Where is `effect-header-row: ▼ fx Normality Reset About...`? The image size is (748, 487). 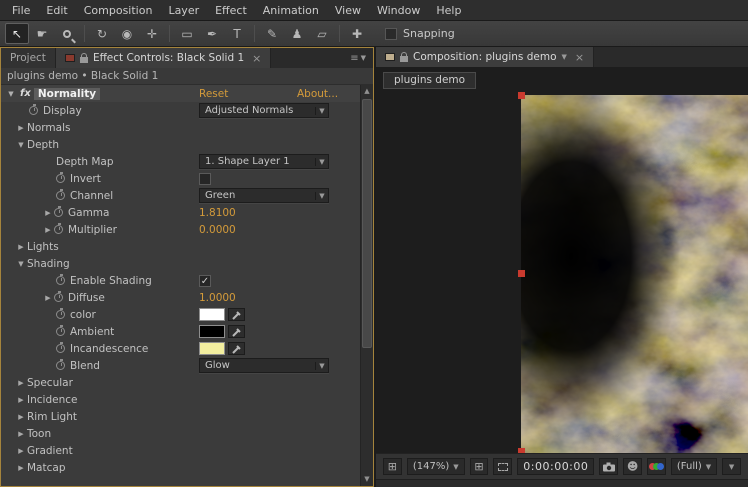
effect-header-row: ▼ fx Normality Reset About... is located at coordinates (187, 93).